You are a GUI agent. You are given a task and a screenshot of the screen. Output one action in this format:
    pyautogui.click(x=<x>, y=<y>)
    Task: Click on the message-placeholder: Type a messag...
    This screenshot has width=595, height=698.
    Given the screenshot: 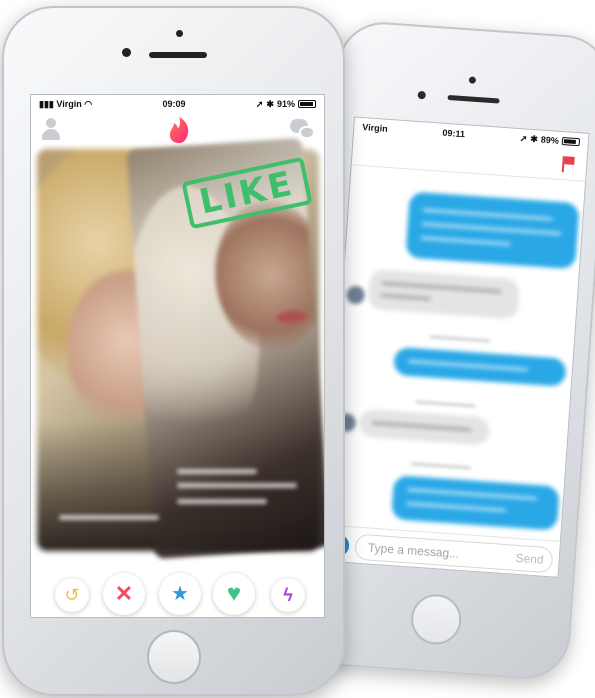 What is the action you would take?
    pyautogui.click(x=413, y=550)
    